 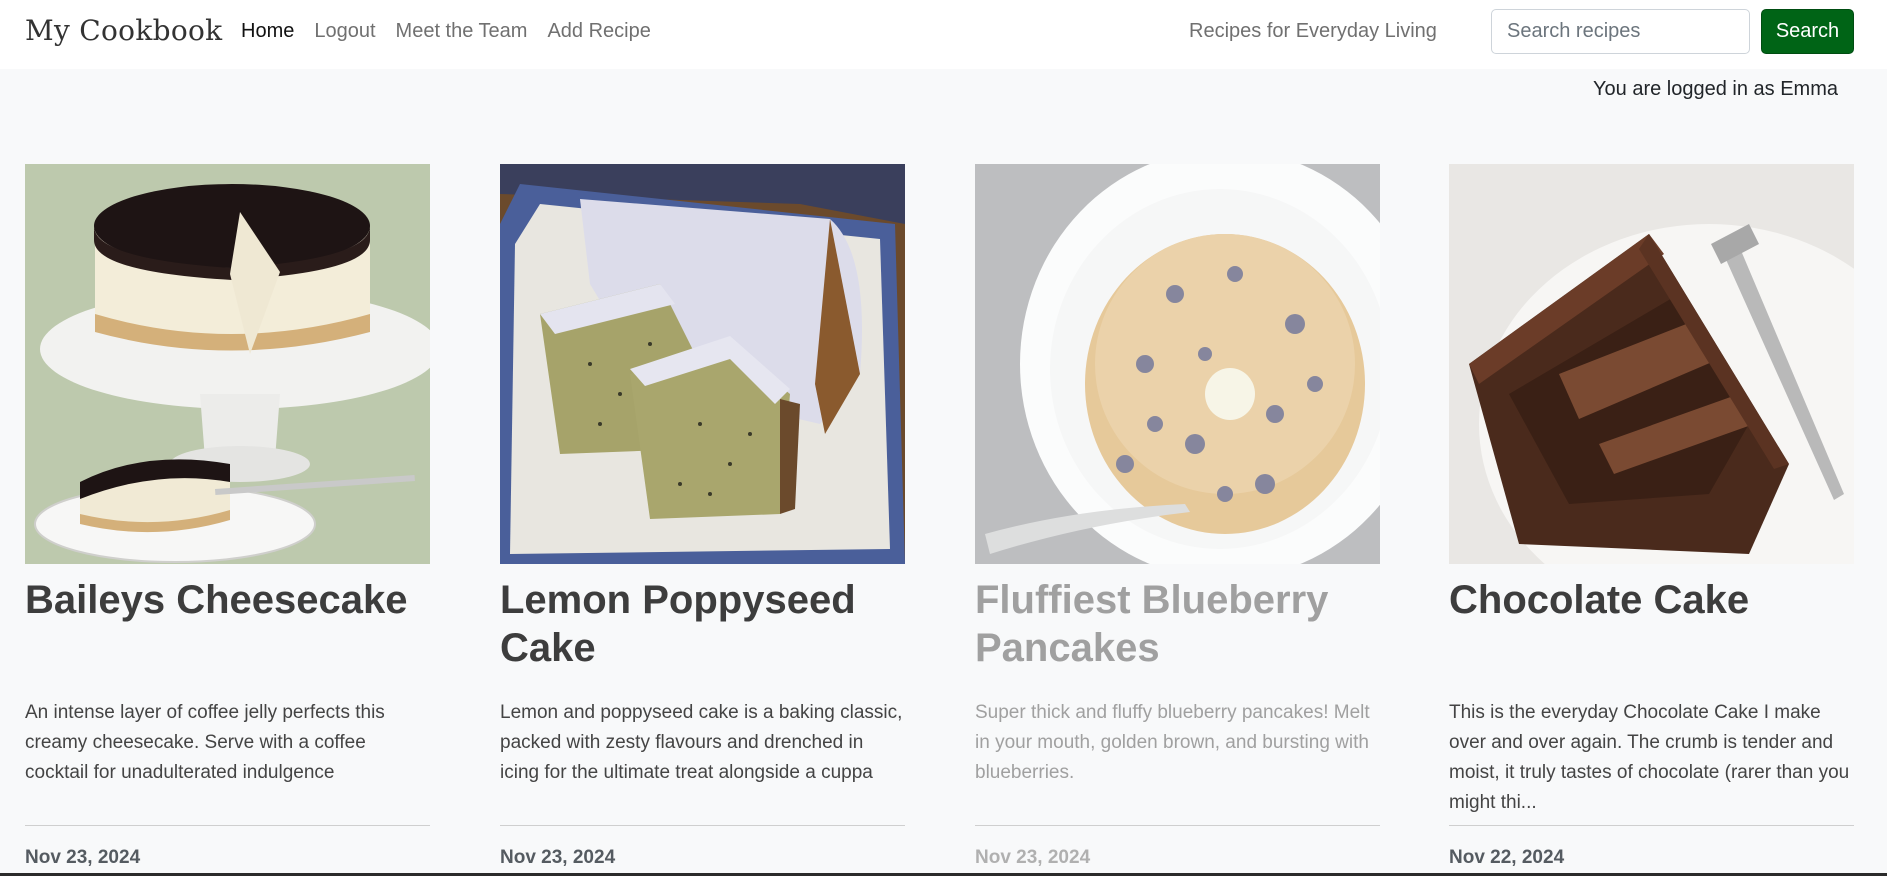 What do you see at coordinates (462, 31) in the screenshot?
I see `nav-link-meet-the-team: Meet the Team` at bounding box center [462, 31].